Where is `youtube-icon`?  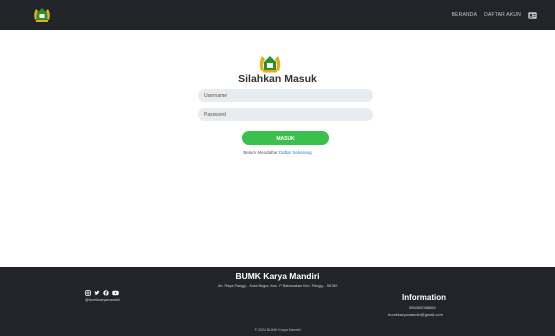 youtube-icon is located at coordinates (115, 293).